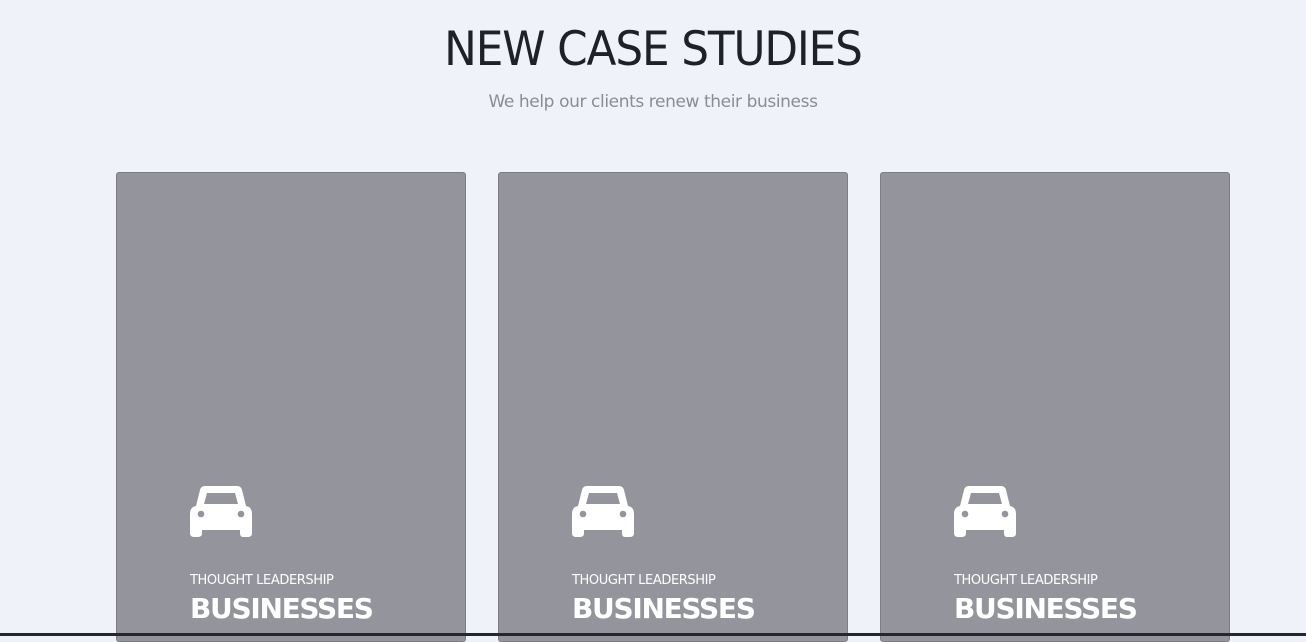  I want to click on section-title: NEW CASE STUDIES, so click(653, 49).